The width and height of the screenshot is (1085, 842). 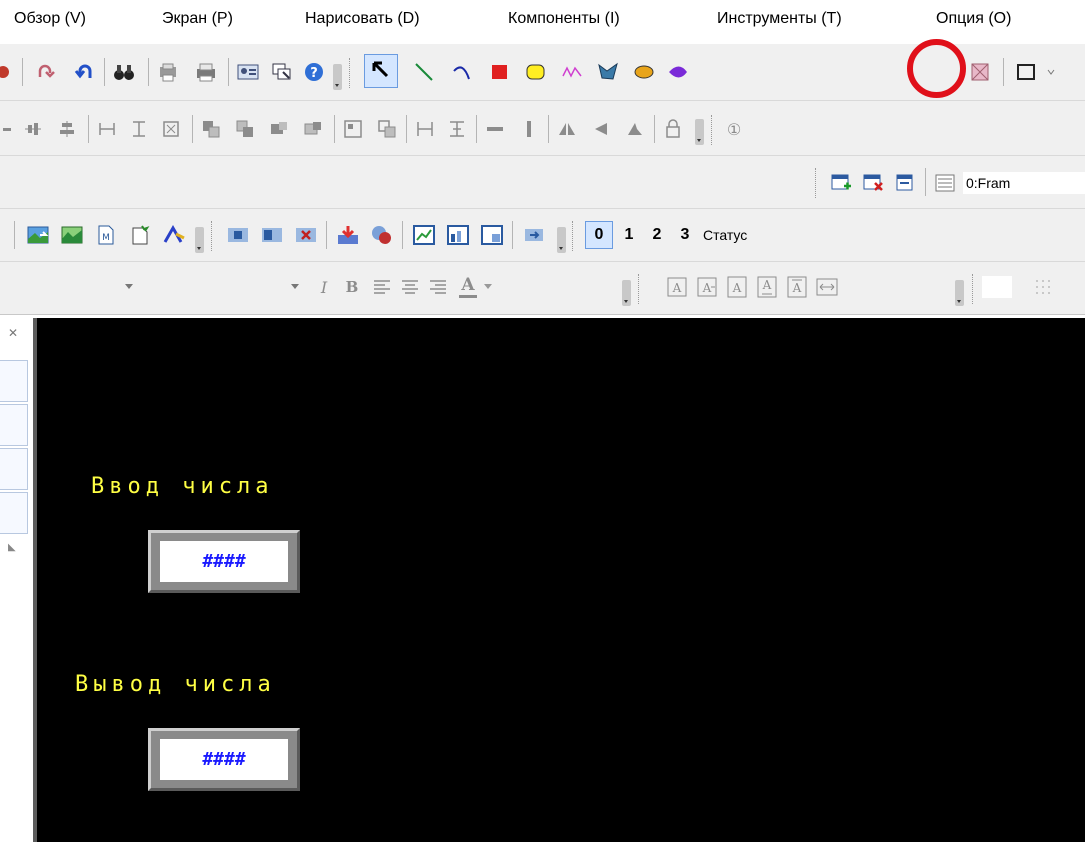 I want to click on align-right-button, so click(x=438, y=287).